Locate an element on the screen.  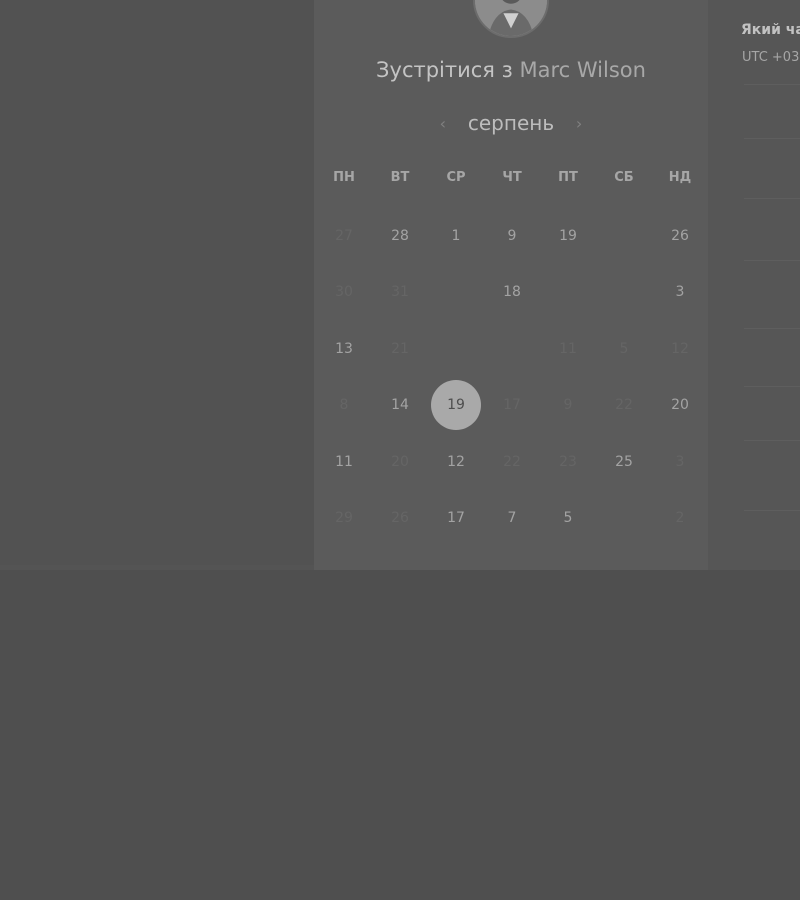
weekday-label: ВТ is located at coordinates (400, 177).